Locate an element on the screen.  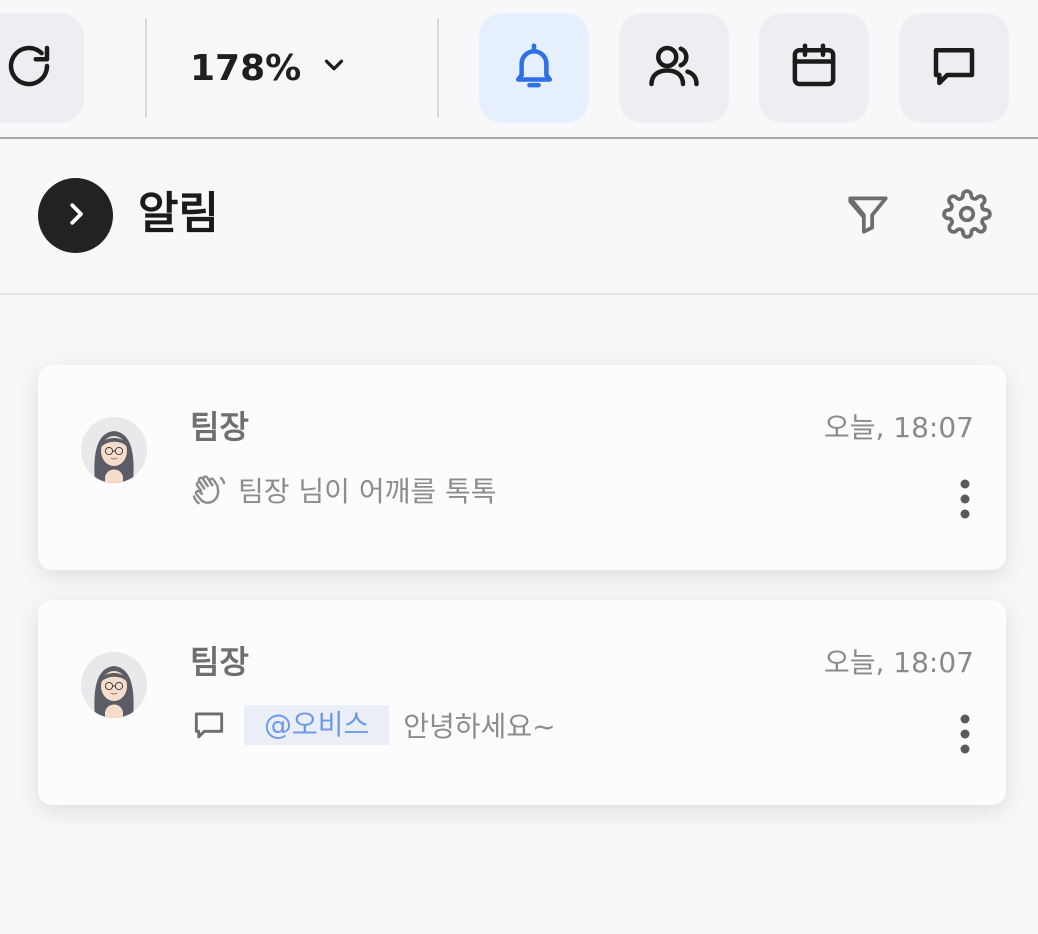
zoom-dropdown: 178% is located at coordinates (269, 68).